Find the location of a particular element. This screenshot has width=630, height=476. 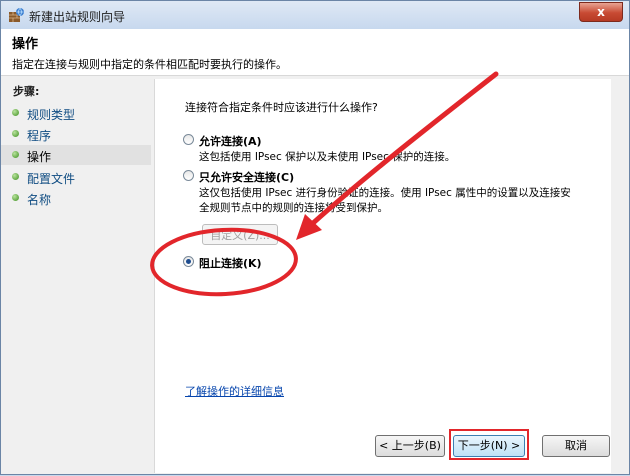

step-label: 配置文件 is located at coordinates (51, 179).